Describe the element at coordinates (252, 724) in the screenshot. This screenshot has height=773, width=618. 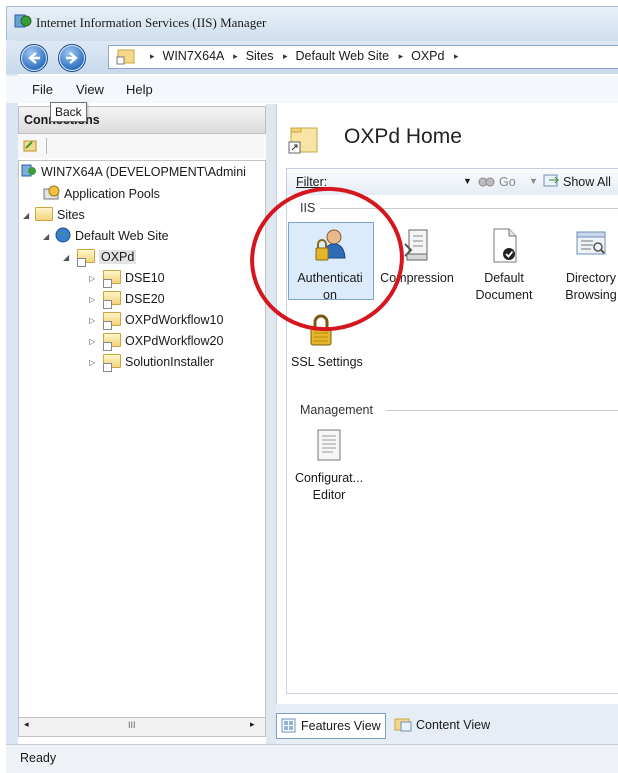
I see `scroll-right-icon: ▸` at that location.